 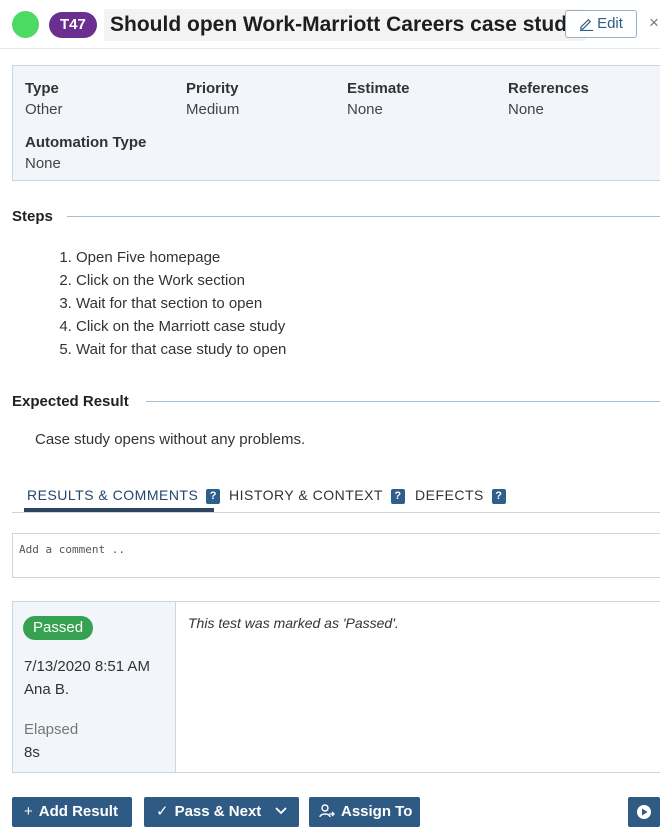 What do you see at coordinates (73, 25) in the screenshot?
I see `test-id-badge: T47` at bounding box center [73, 25].